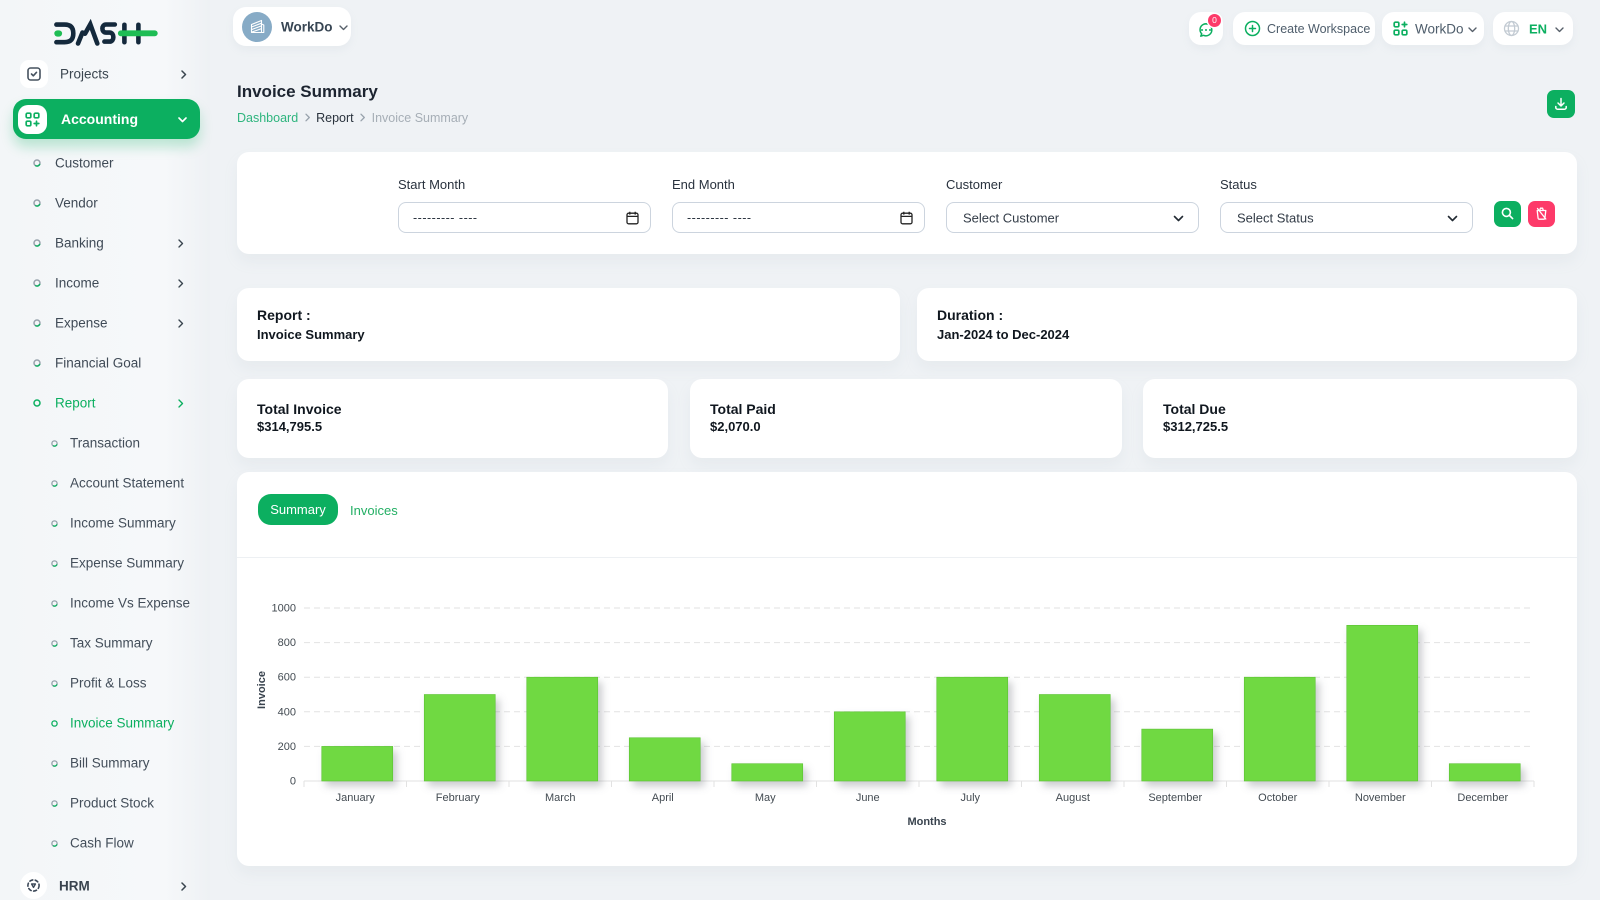  What do you see at coordinates (765, 798) in the screenshot?
I see `svg-text: May` at bounding box center [765, 798].